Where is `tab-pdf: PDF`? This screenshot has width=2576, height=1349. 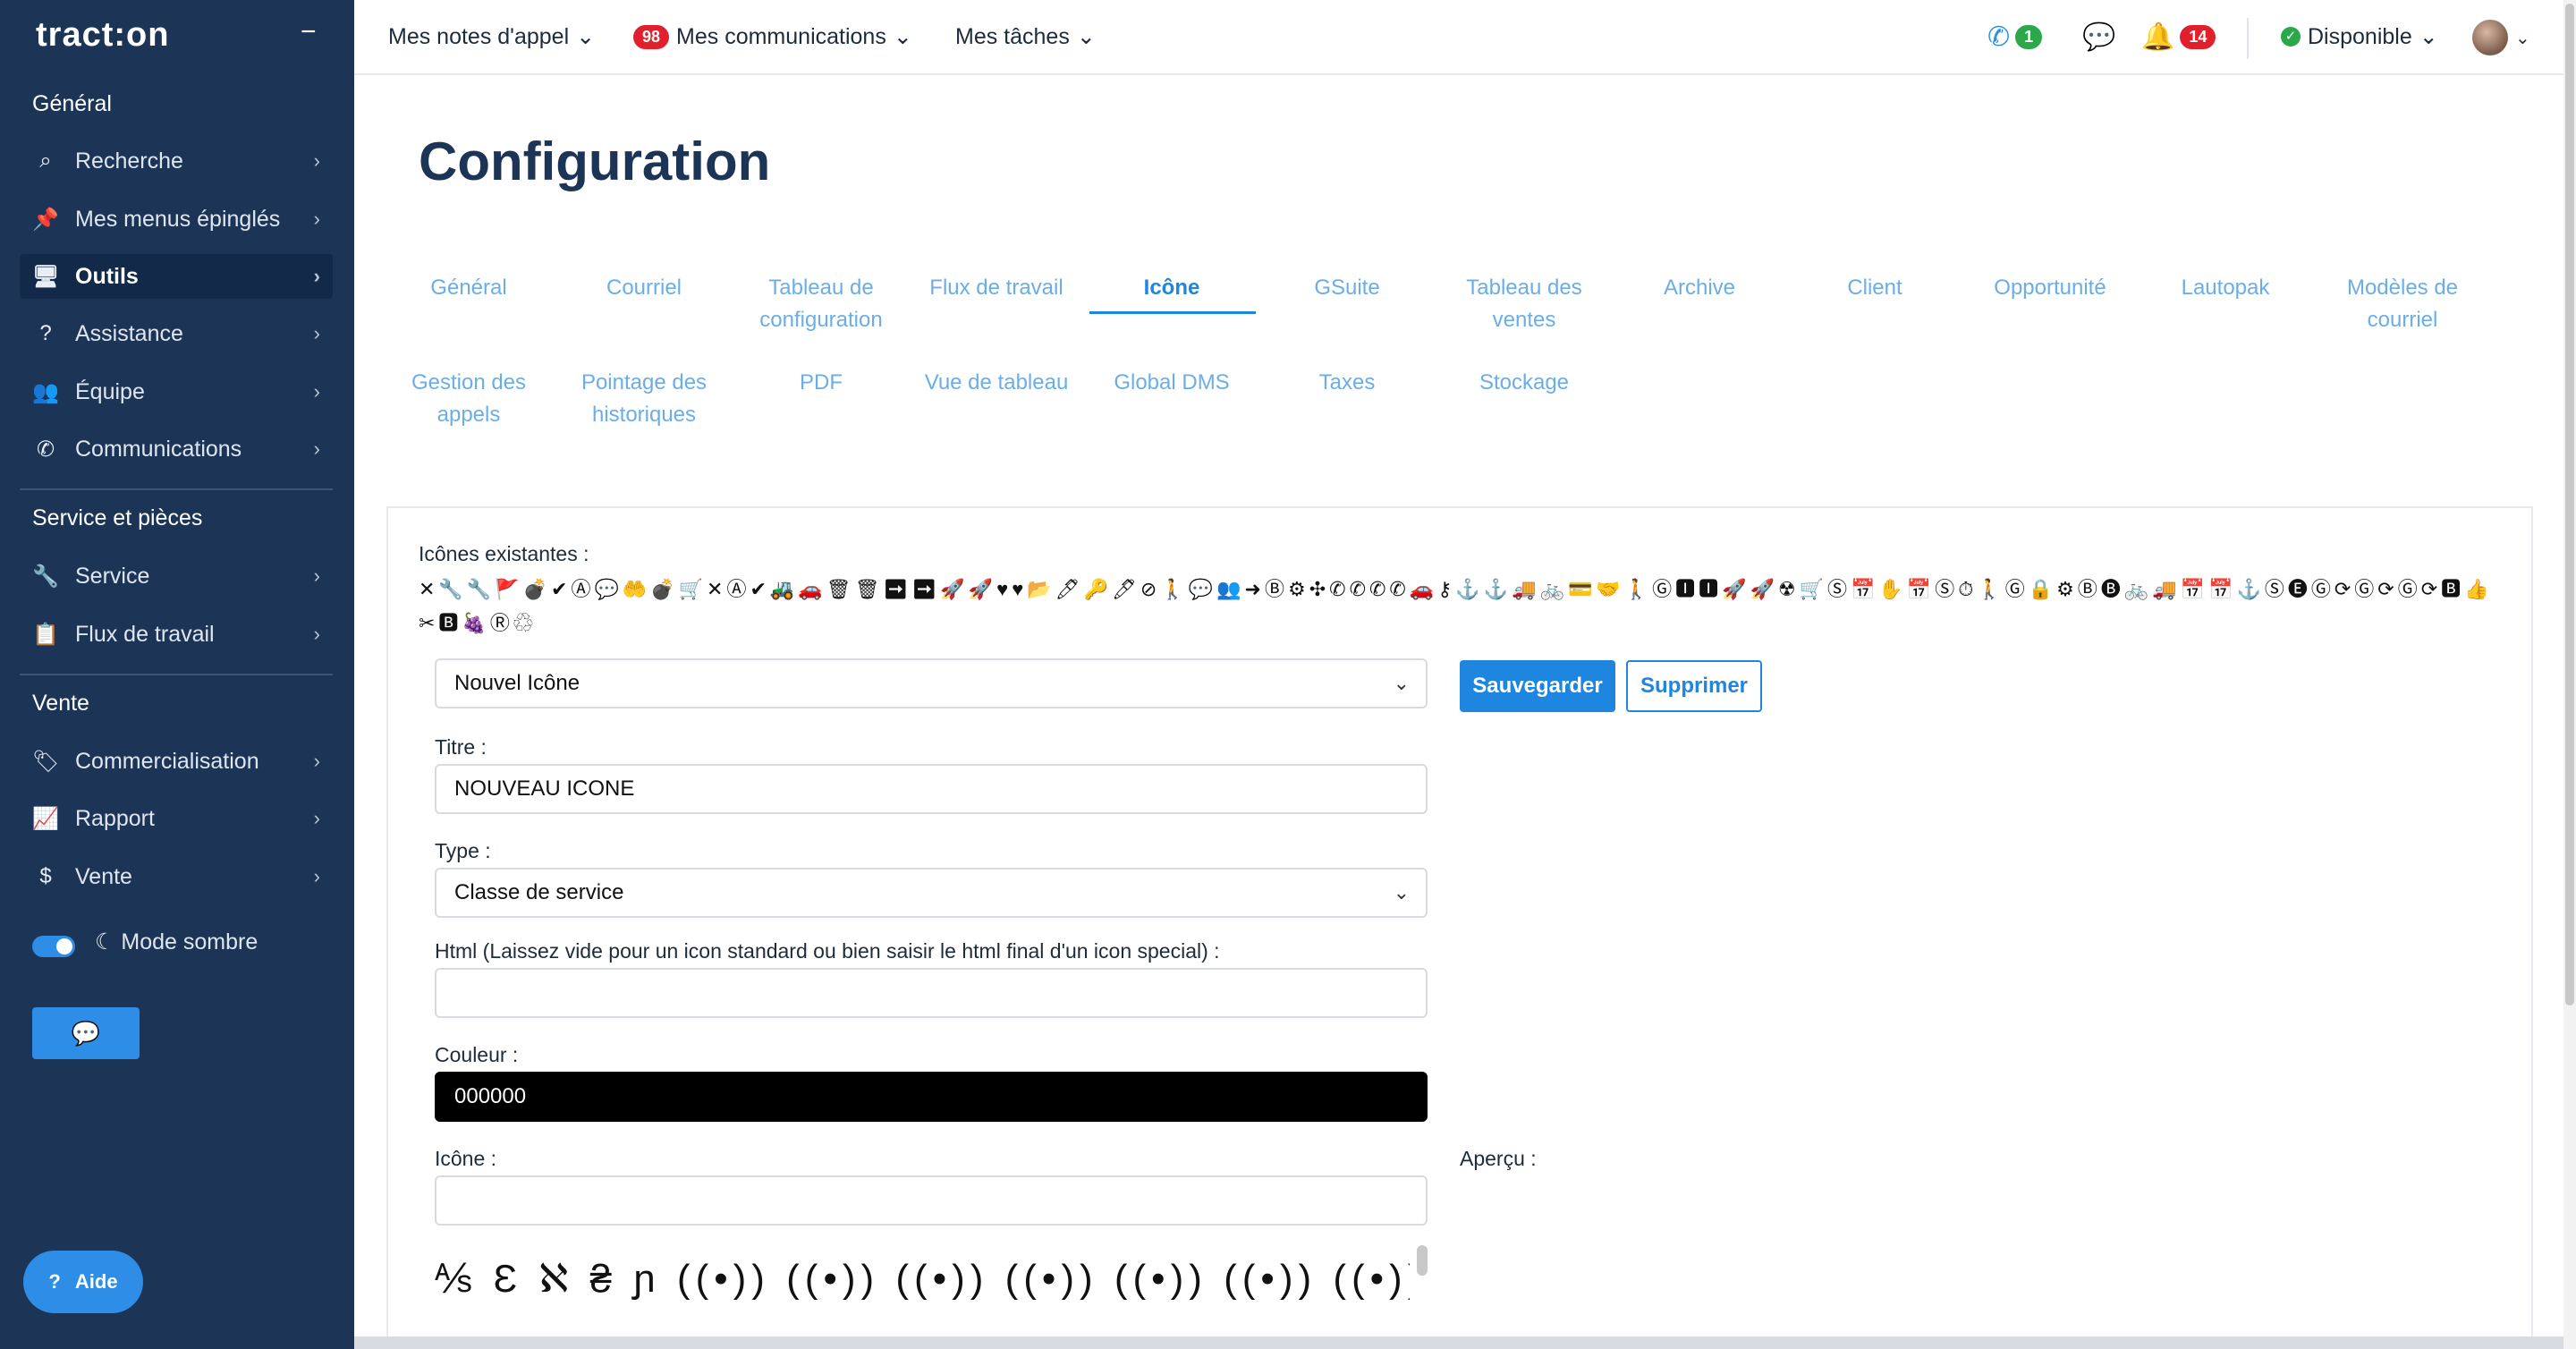
tab-pdf: PDF is located at coordinates (821, 383).